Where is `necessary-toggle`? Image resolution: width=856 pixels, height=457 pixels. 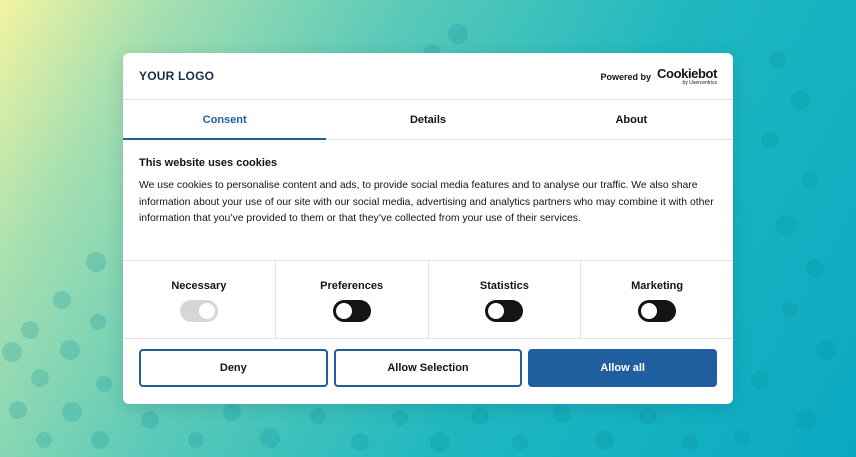 necessary-toggle is located at coordinates (198, 311).